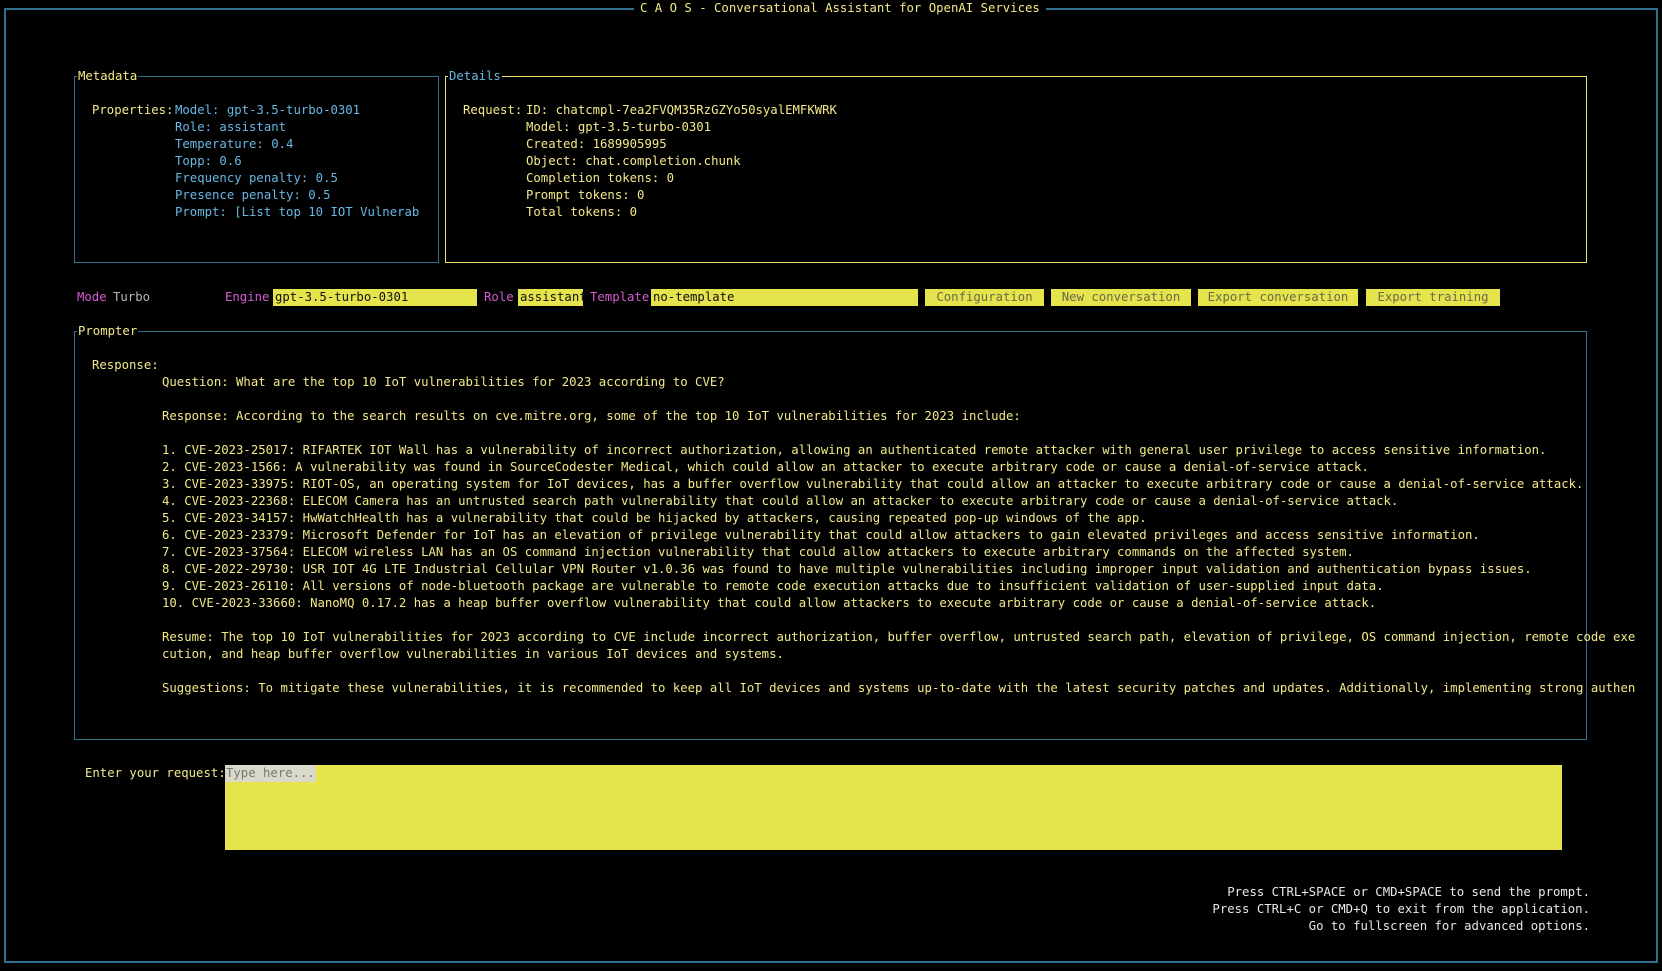 The width and height of the screenshot is (1662, 971). Describe the element at coordinates (253, 195) in the screenshot. I see `property-presence-penalty: Presence penalty: 0.5` at that location.